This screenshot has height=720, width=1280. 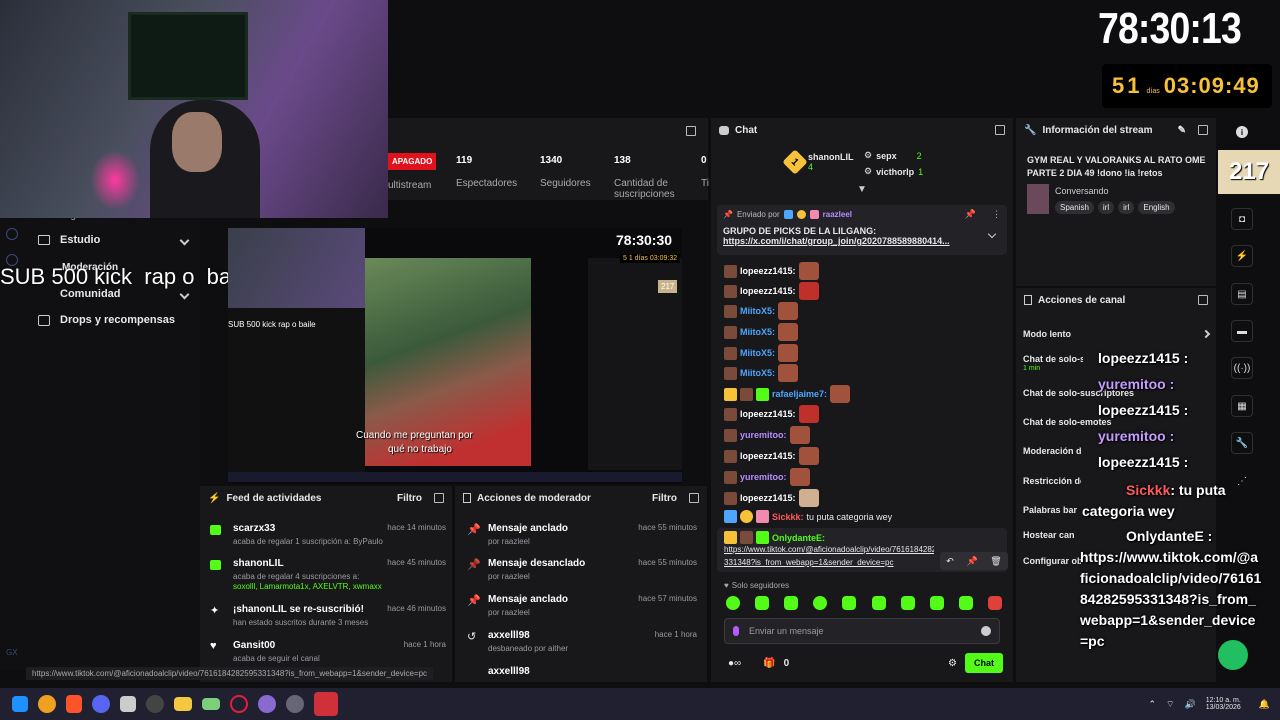 What do you see at coordinates (20, 704) in the screenshot?
I see `windows-start-icon` at bounding box center [20, 704].